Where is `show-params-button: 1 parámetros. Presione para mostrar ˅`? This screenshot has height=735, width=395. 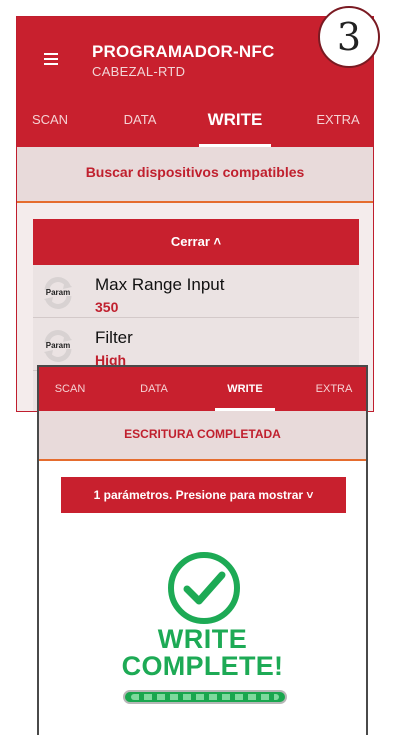
show-params-button: 1 parámetros. Presione para mostrar ˅ is located at coordinates (203, 495).